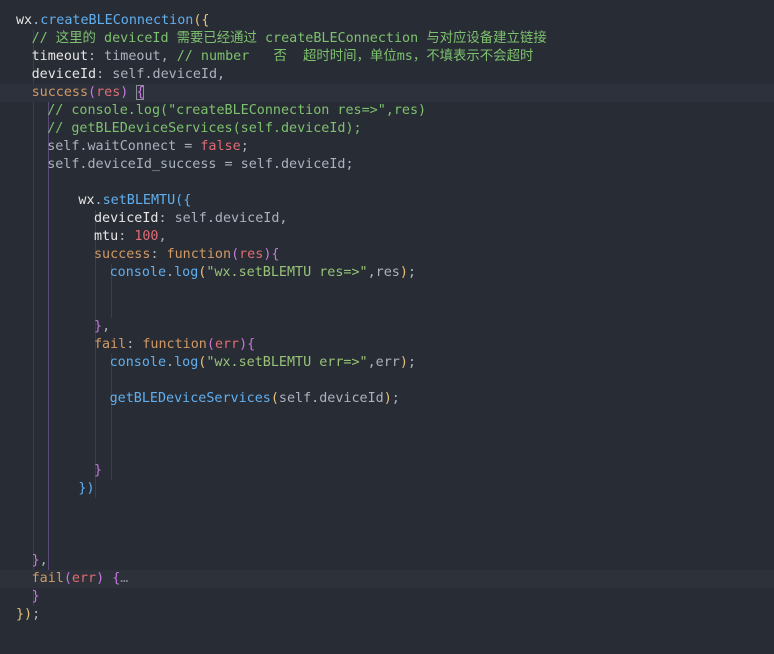  What do you see at coordinates (124, 146) in the screenshot?
I see `code-token: self.waitConnect =` at bounding box center [124, 146].